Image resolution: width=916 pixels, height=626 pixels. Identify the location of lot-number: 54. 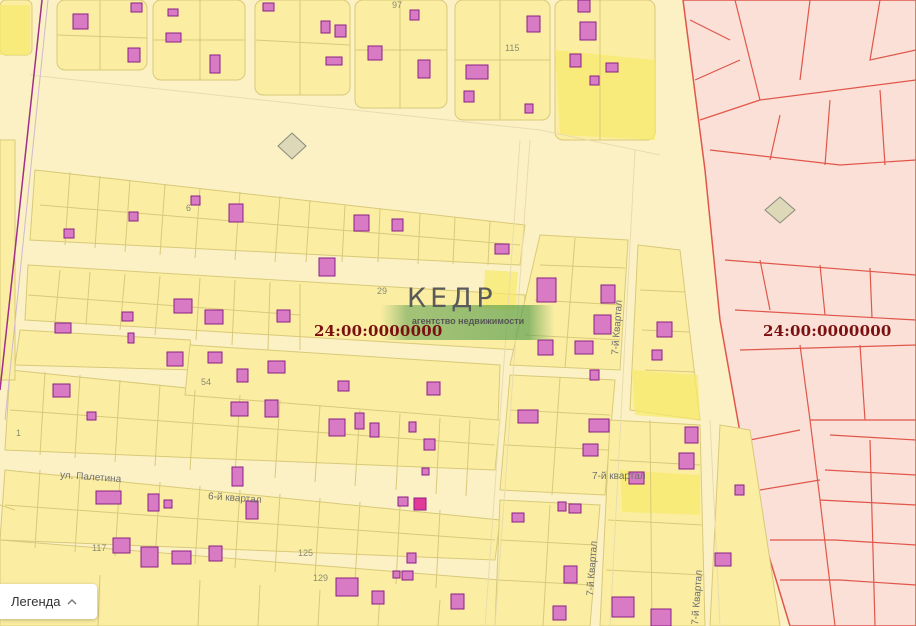
(206, 382).